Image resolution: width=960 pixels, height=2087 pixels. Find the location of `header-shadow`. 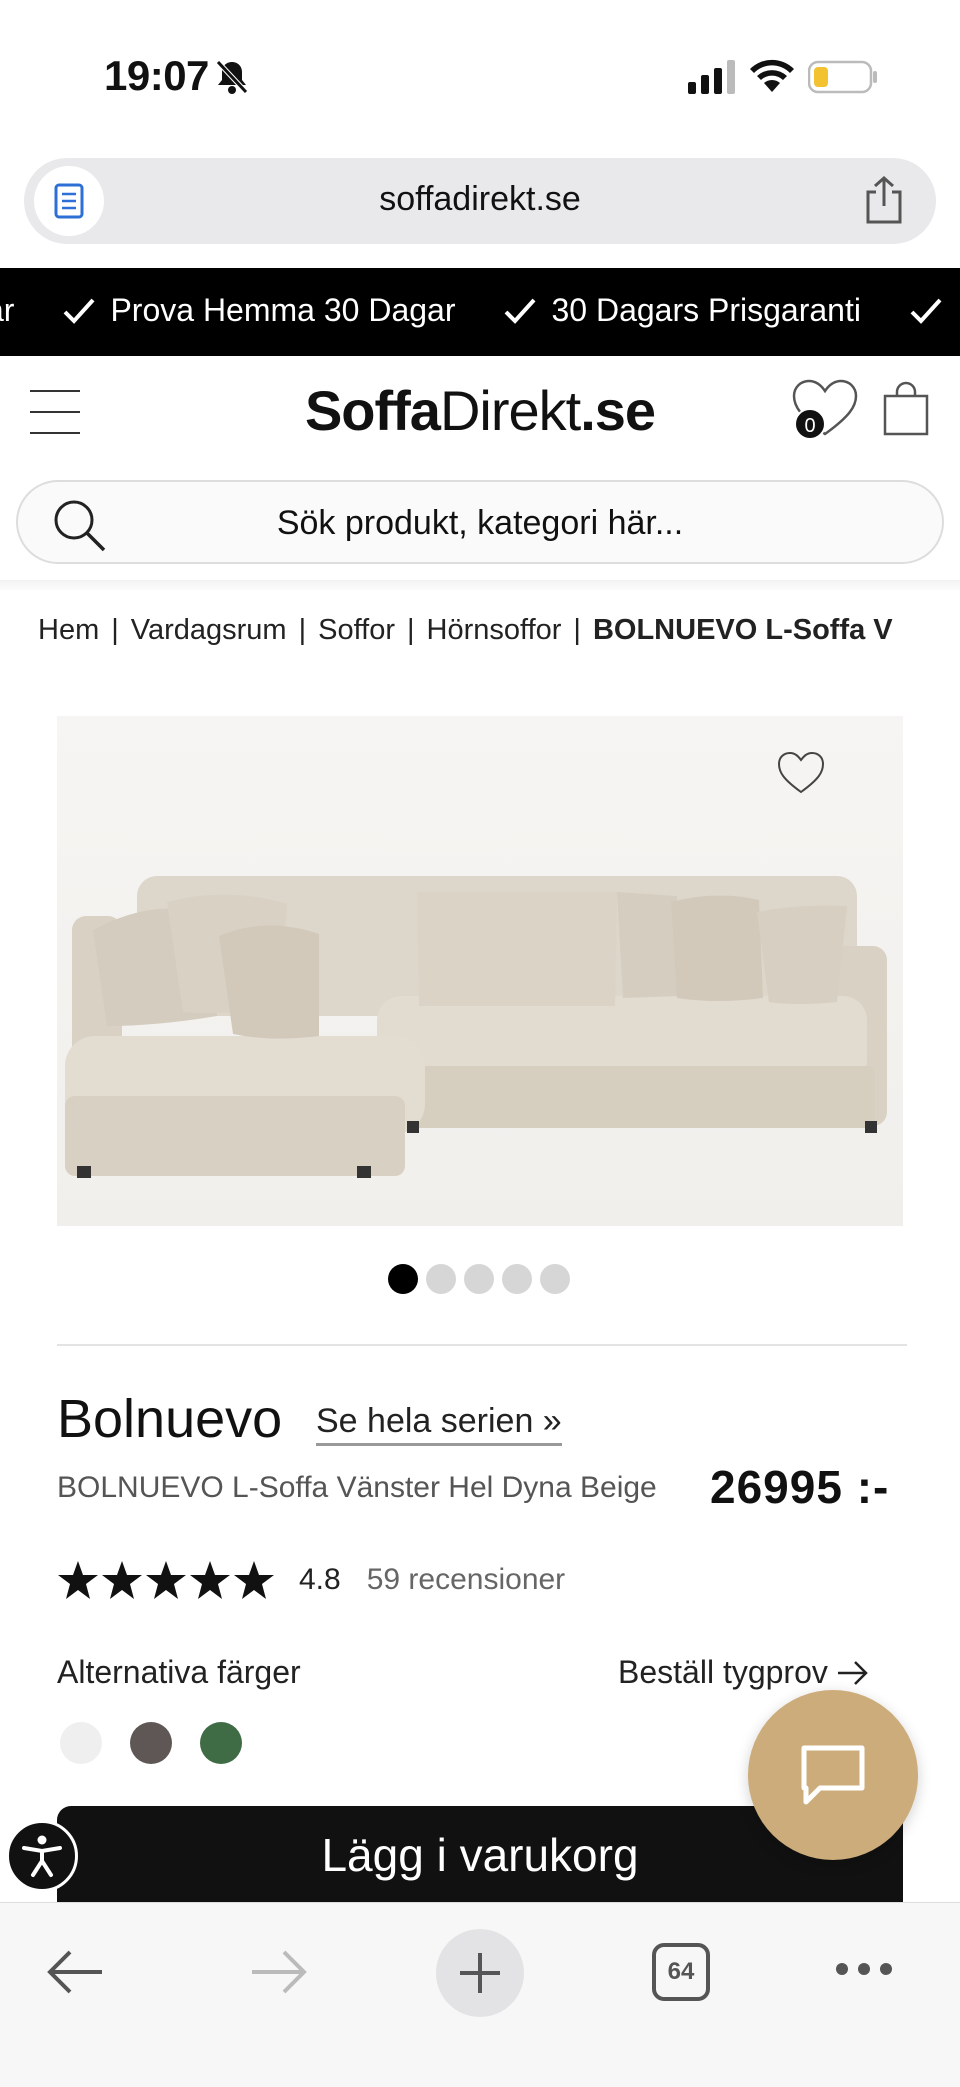

header-shadow is located at coordinates (480, 586).